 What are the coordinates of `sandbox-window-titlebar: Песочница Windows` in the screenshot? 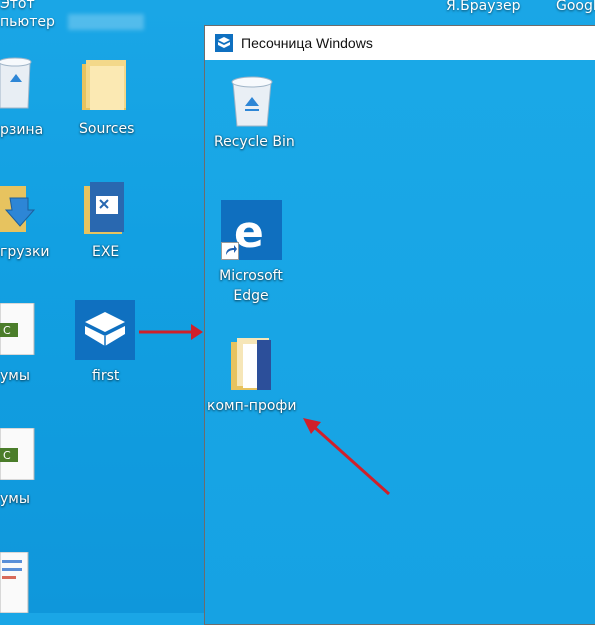 It's located at (400, 43).